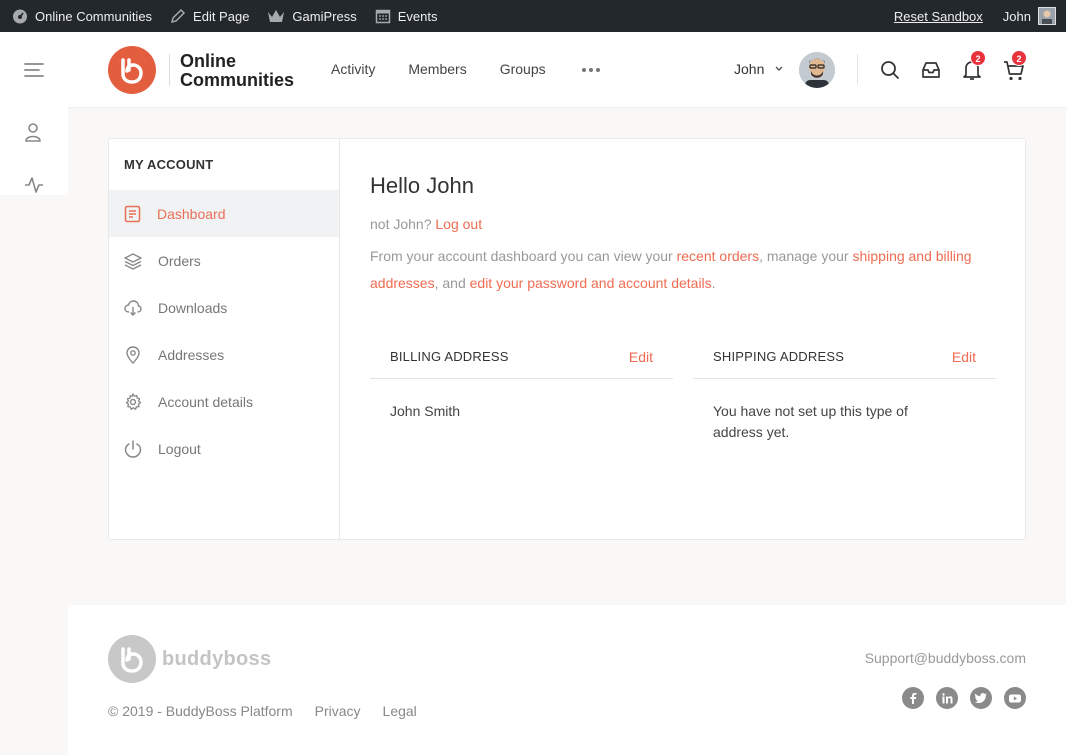 Image resolution: width=1066 pixels, height=755 pixels. I want to click on account-nav-title: MY ACCOUNT, so click(169, 164).